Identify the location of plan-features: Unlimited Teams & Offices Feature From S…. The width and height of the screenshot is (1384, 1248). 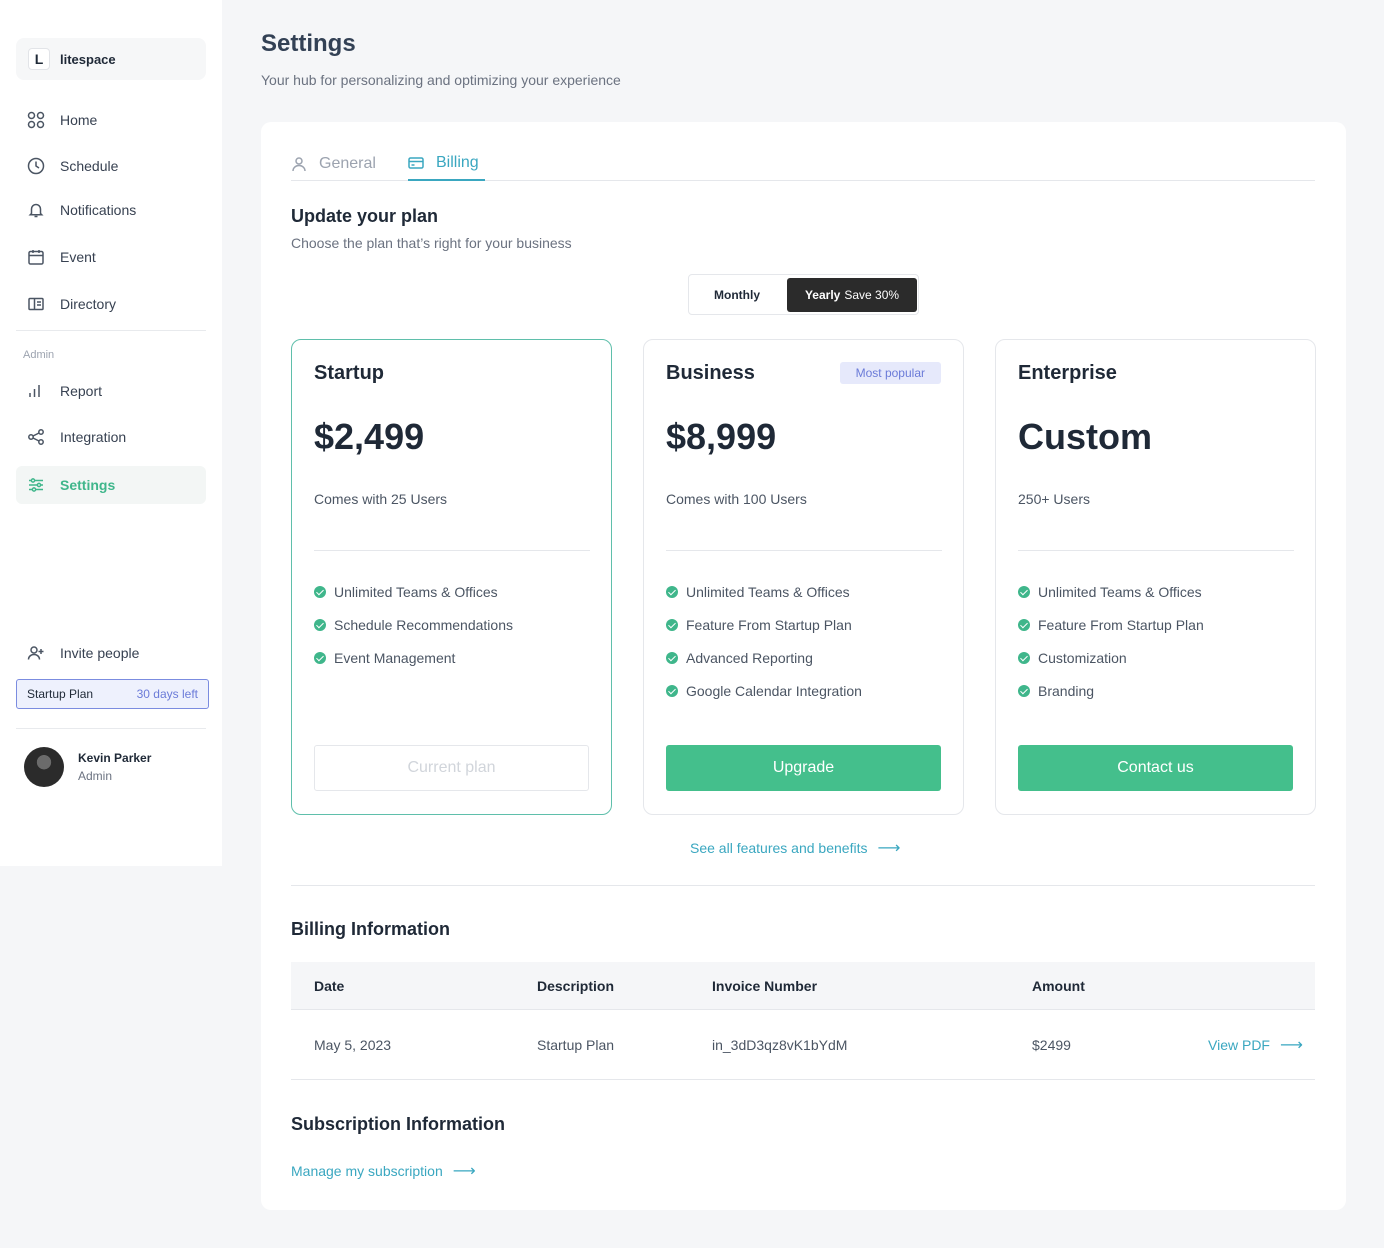
(1111, 641).